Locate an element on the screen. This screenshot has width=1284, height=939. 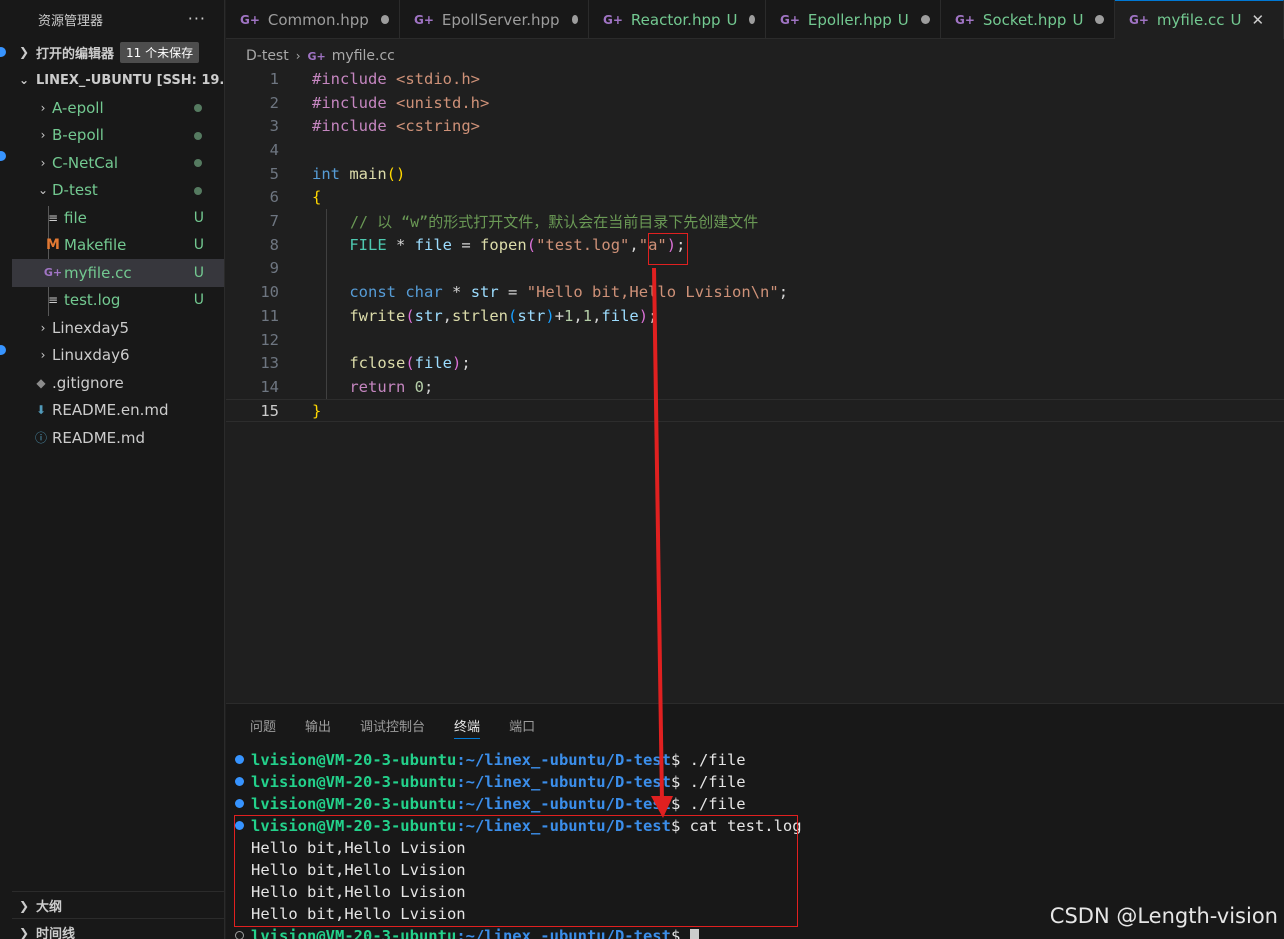
tree-item-label: Linuxday6 is located at coordinates (91, 355).